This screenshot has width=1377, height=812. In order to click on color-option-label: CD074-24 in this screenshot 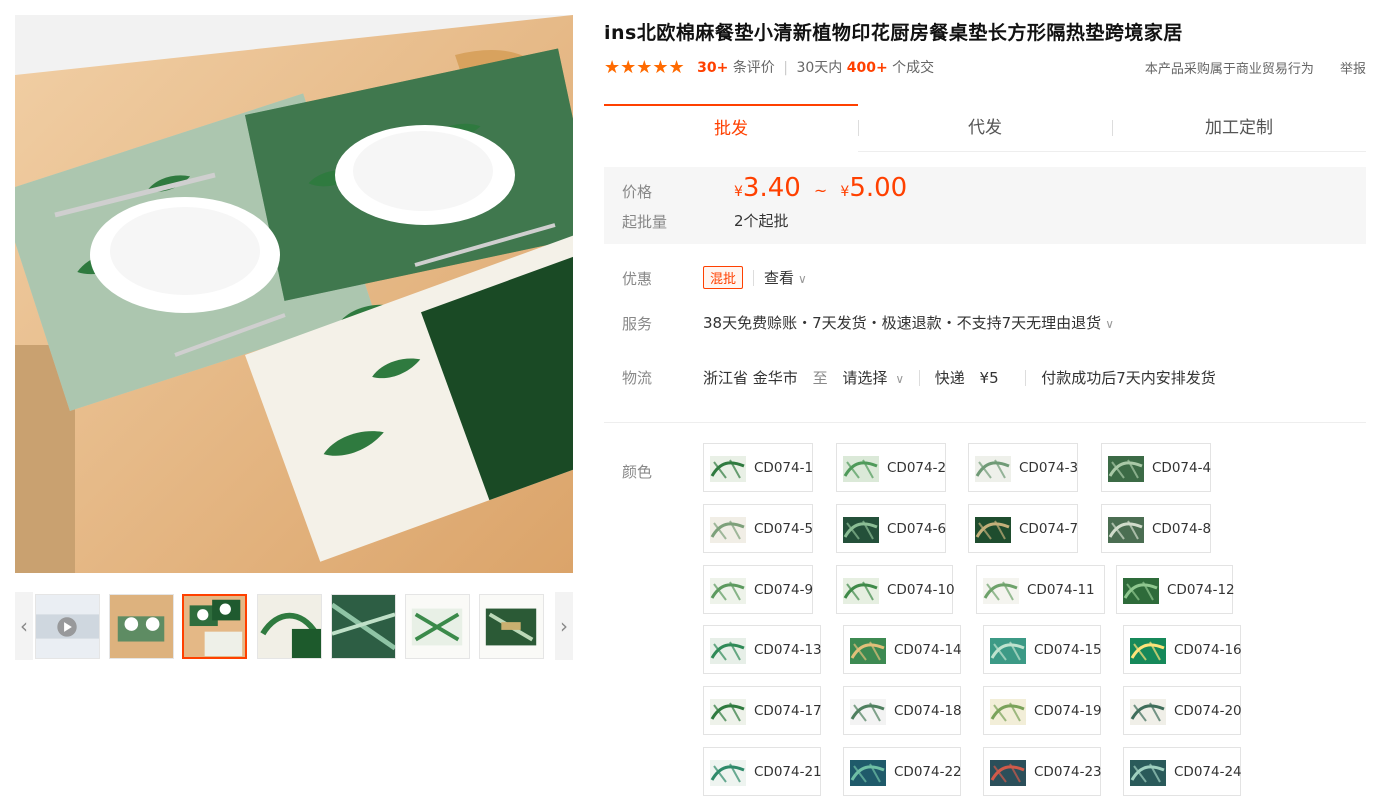, I will do `click(1208, 772)`.